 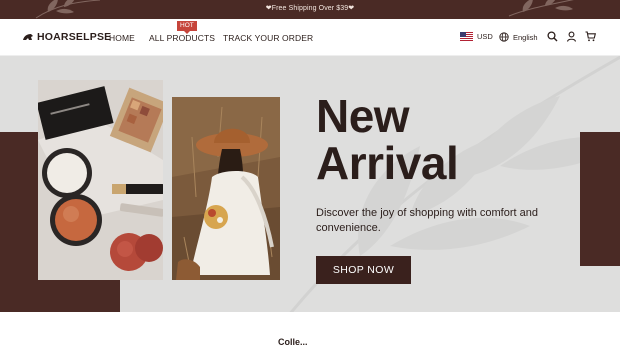 I want to click on search-icon, so click(x=552, y=36).